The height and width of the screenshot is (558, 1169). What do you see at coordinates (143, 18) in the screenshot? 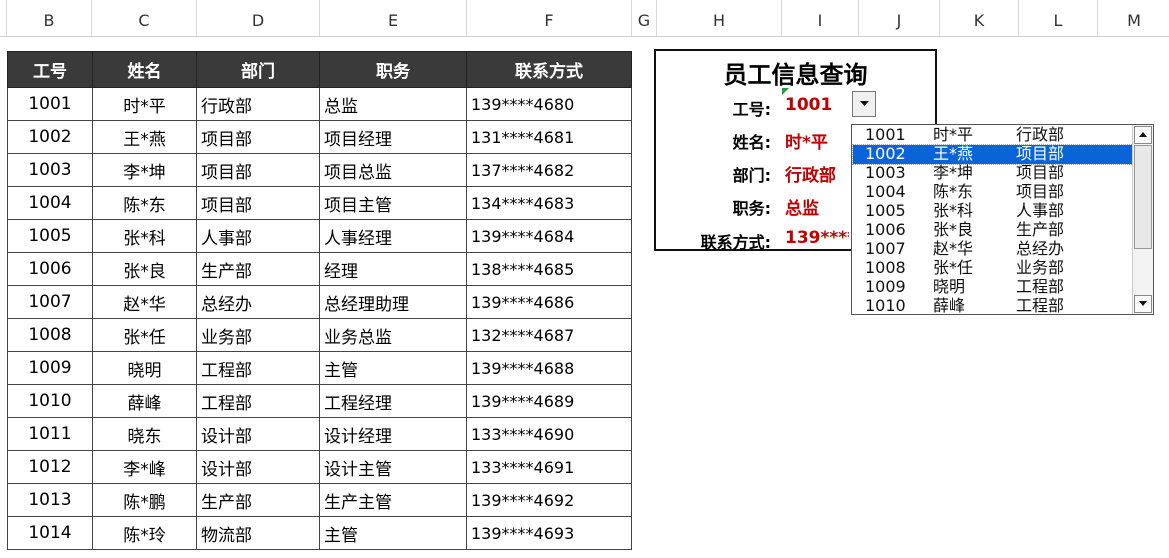
I see `column-header-c: C` at bounding box center [143, 18].